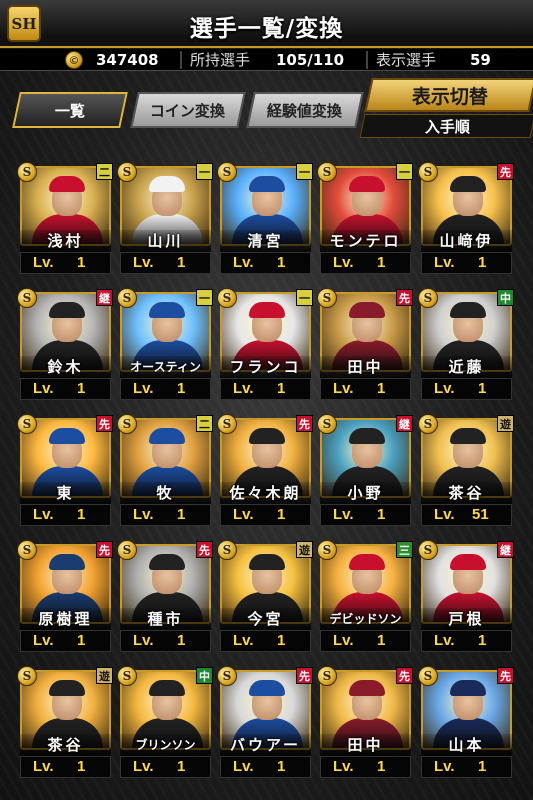  I want to click on tab-list: 一覧, so click(70, 110).